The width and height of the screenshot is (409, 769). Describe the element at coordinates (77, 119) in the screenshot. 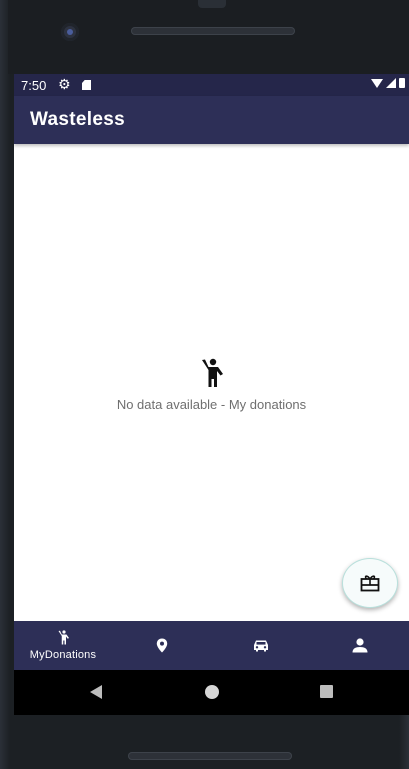

I see `app-title: Wasteless` at that location.